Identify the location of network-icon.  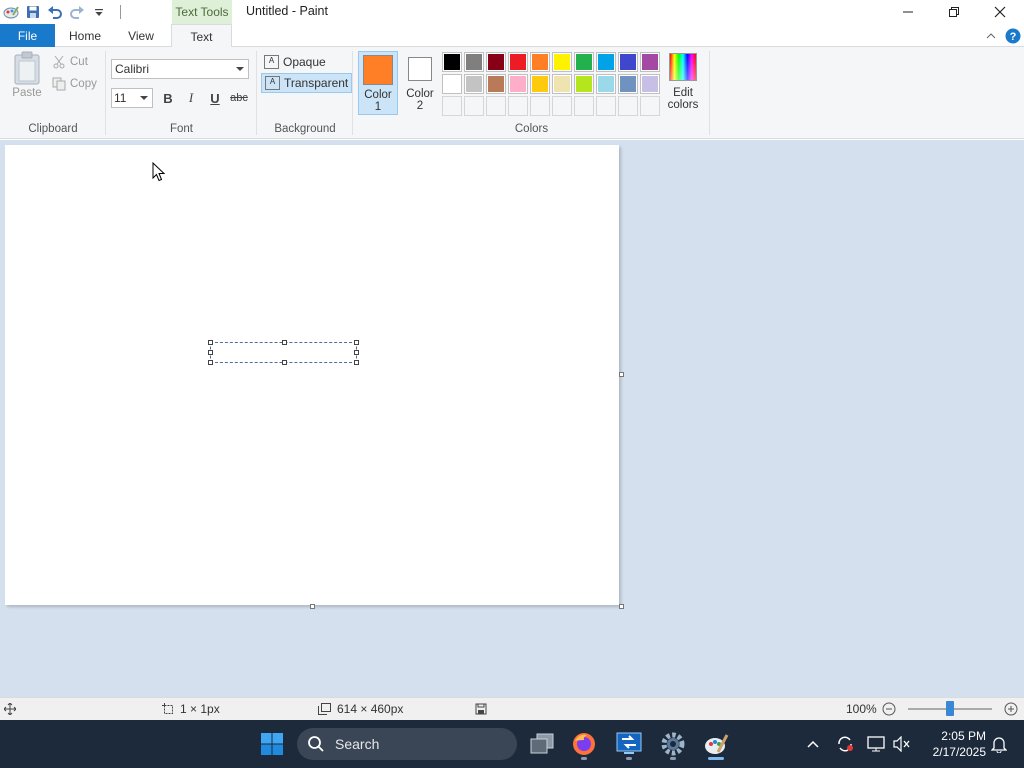
(876, 744).